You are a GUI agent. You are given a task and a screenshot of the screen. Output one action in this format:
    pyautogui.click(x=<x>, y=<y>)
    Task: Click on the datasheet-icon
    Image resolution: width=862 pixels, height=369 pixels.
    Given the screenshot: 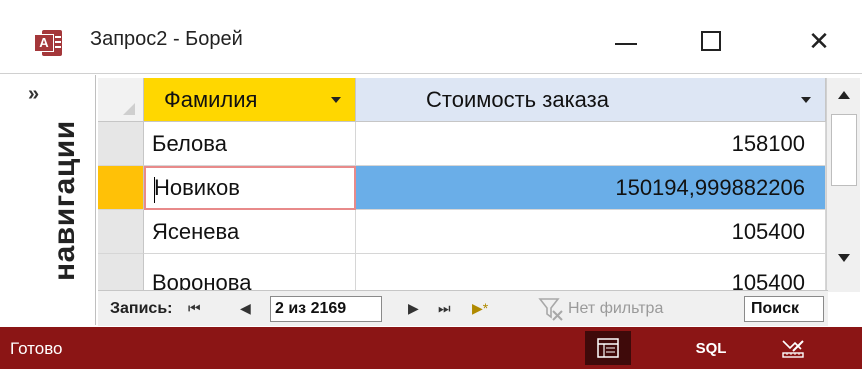 What is the action you would take?
    pyautogui.click(x=608, y=348)
    